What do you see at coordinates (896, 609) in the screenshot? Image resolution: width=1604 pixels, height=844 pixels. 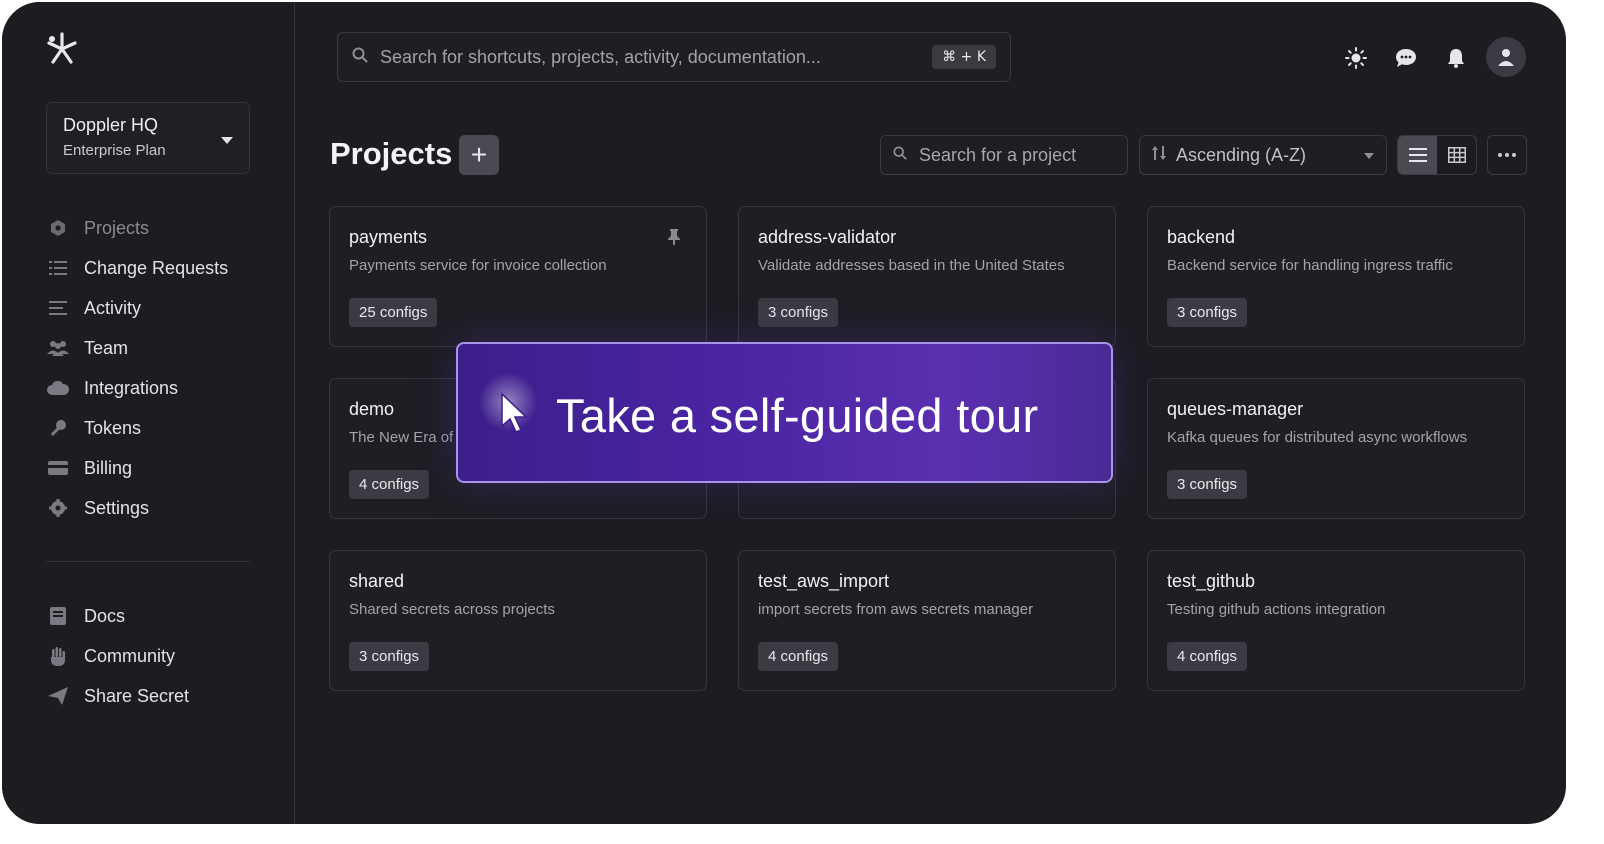 I see `project-description: import secrets from aws secrets manager` at bounding box center [896, 609].